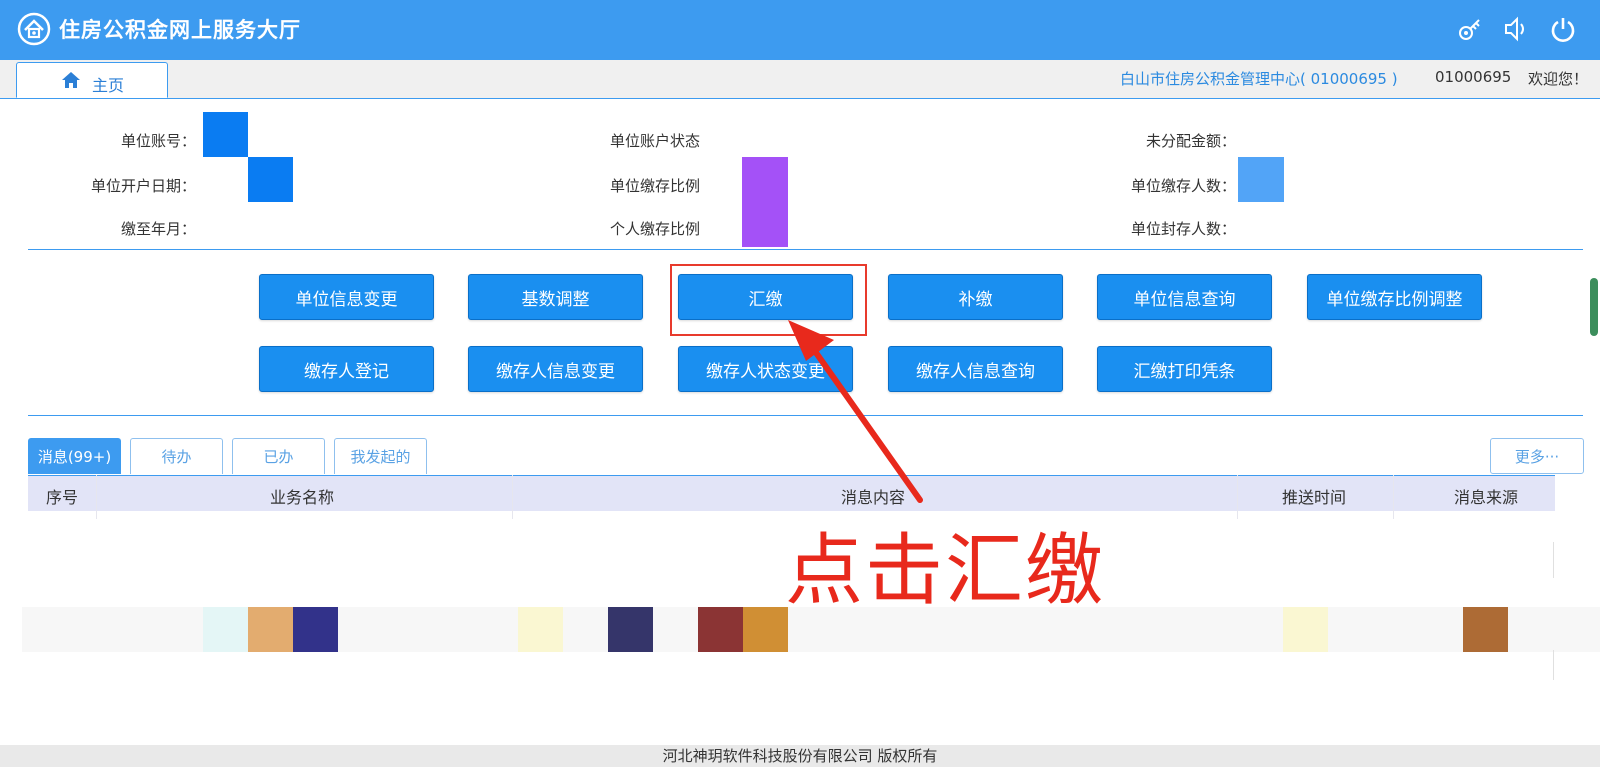  I want to click on footer-copyright: 河北神玥软件科技股份有限公司 版权所有, so click(800, 756).